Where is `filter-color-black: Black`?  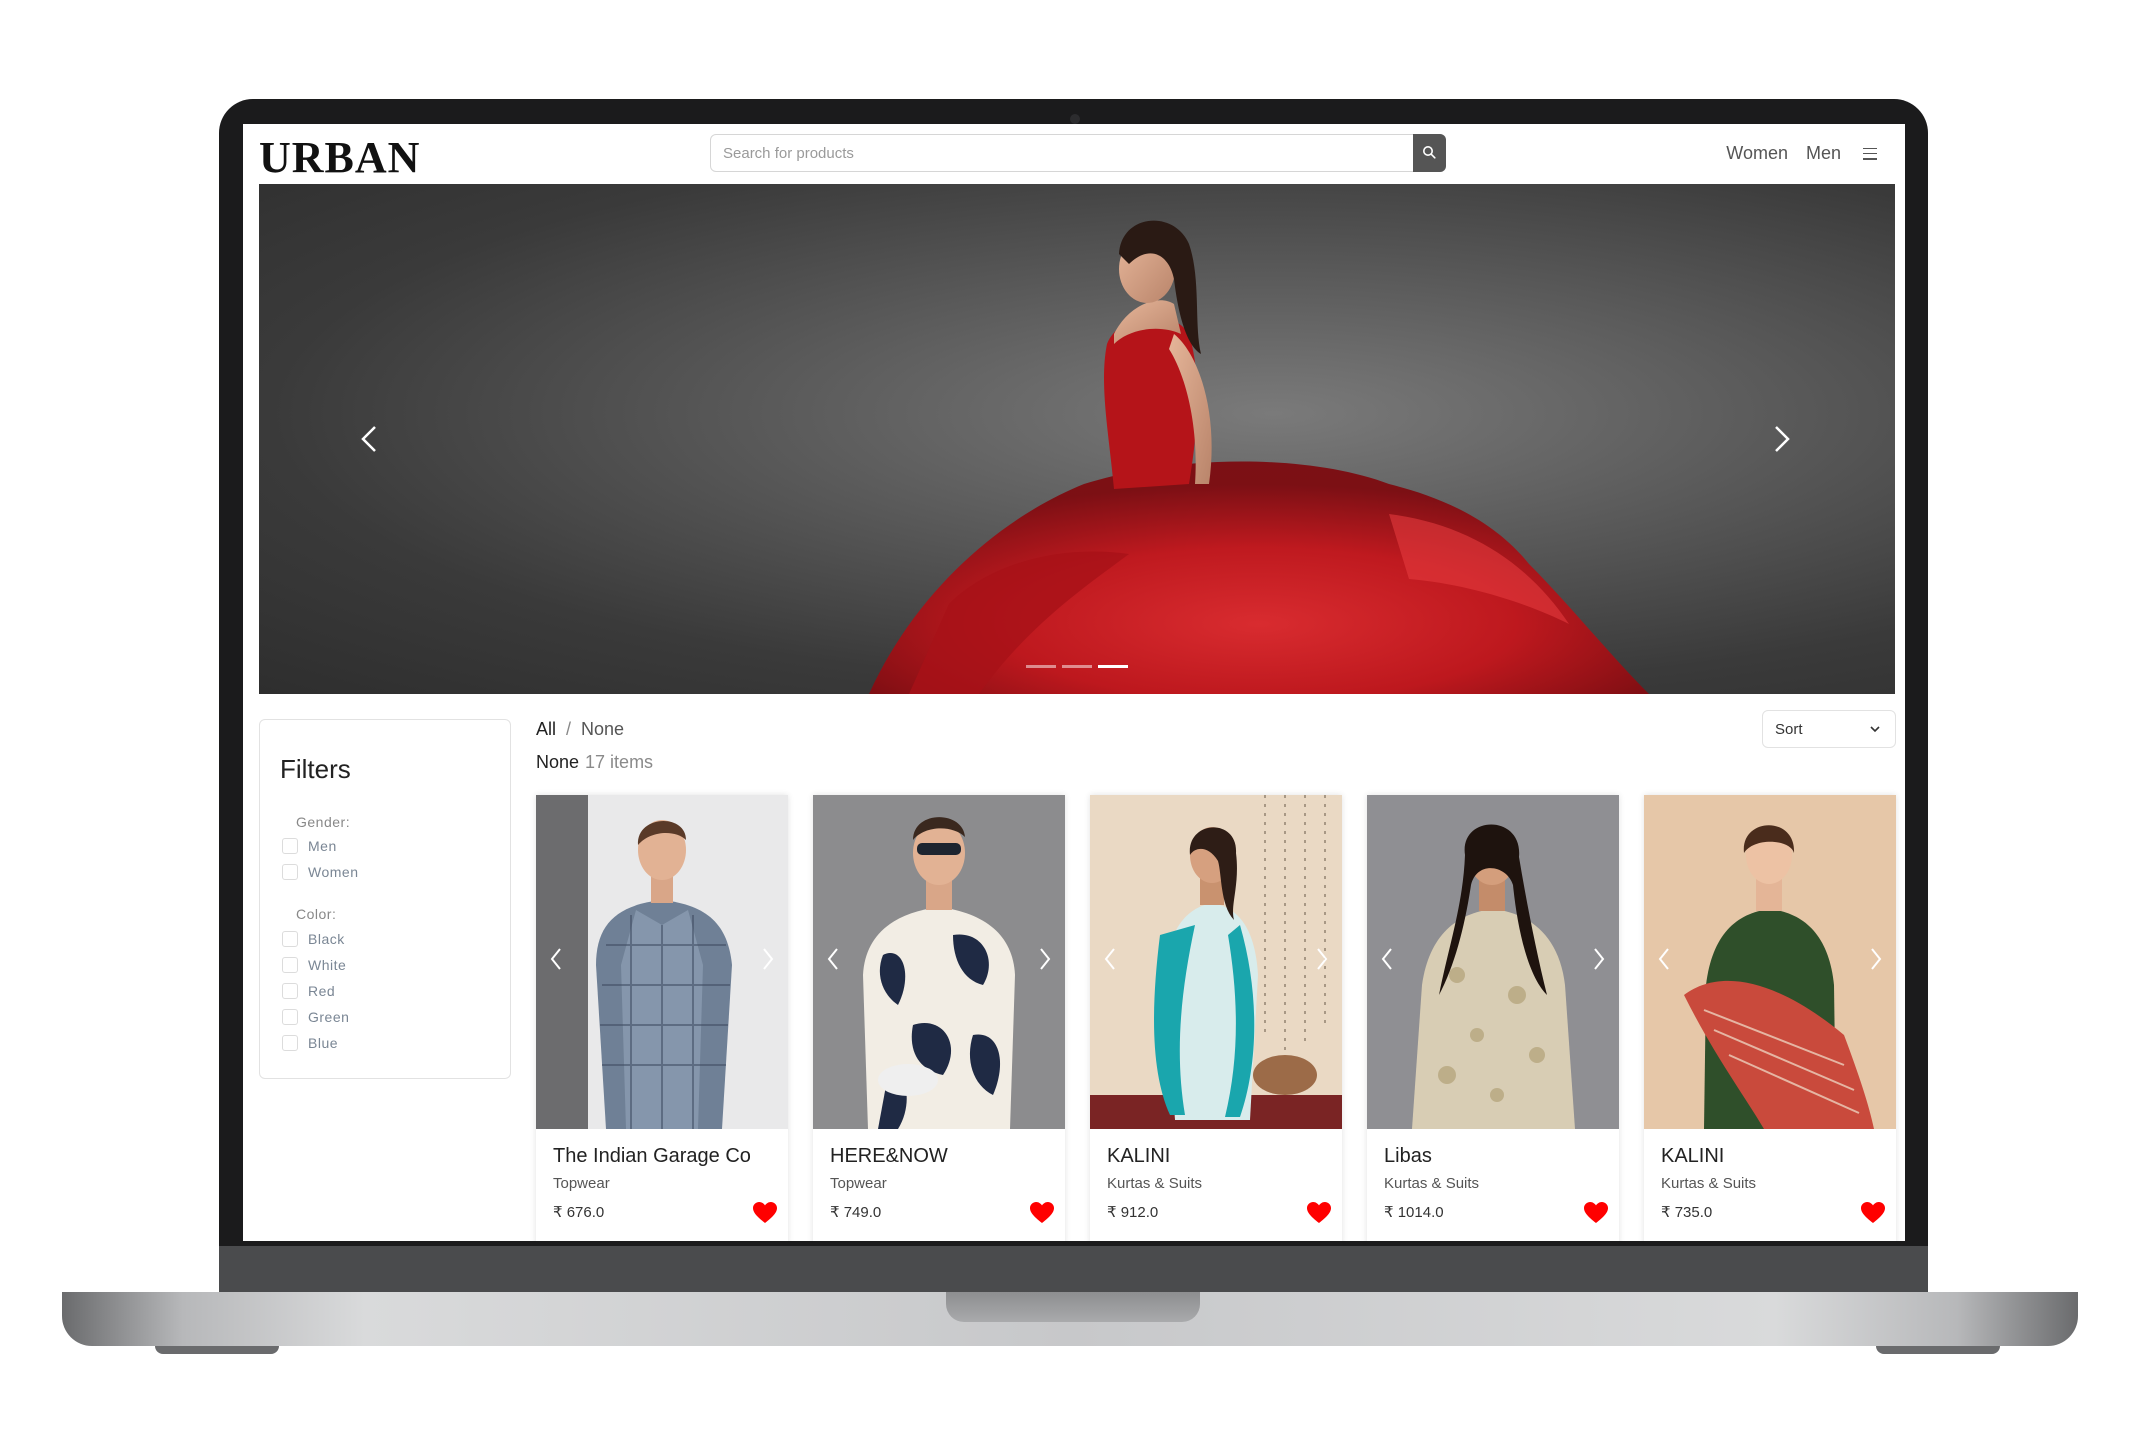 filter-color-black: Black is located at coordinates (313, 939).